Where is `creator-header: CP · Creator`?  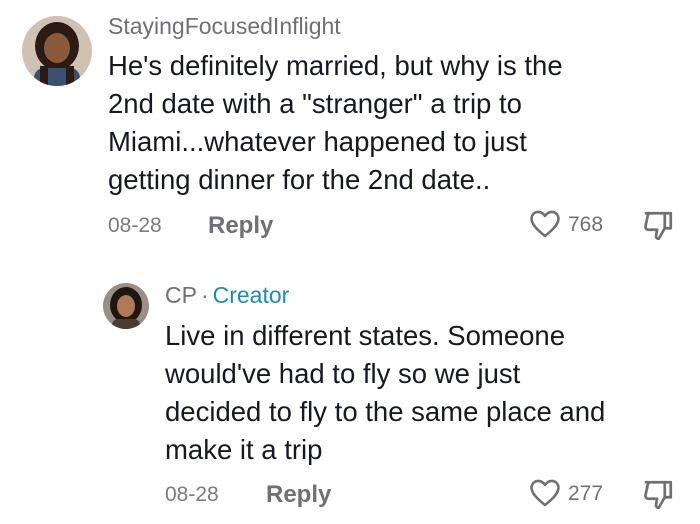 creator-header: CP · Creator is located at coordinates (227, 295).